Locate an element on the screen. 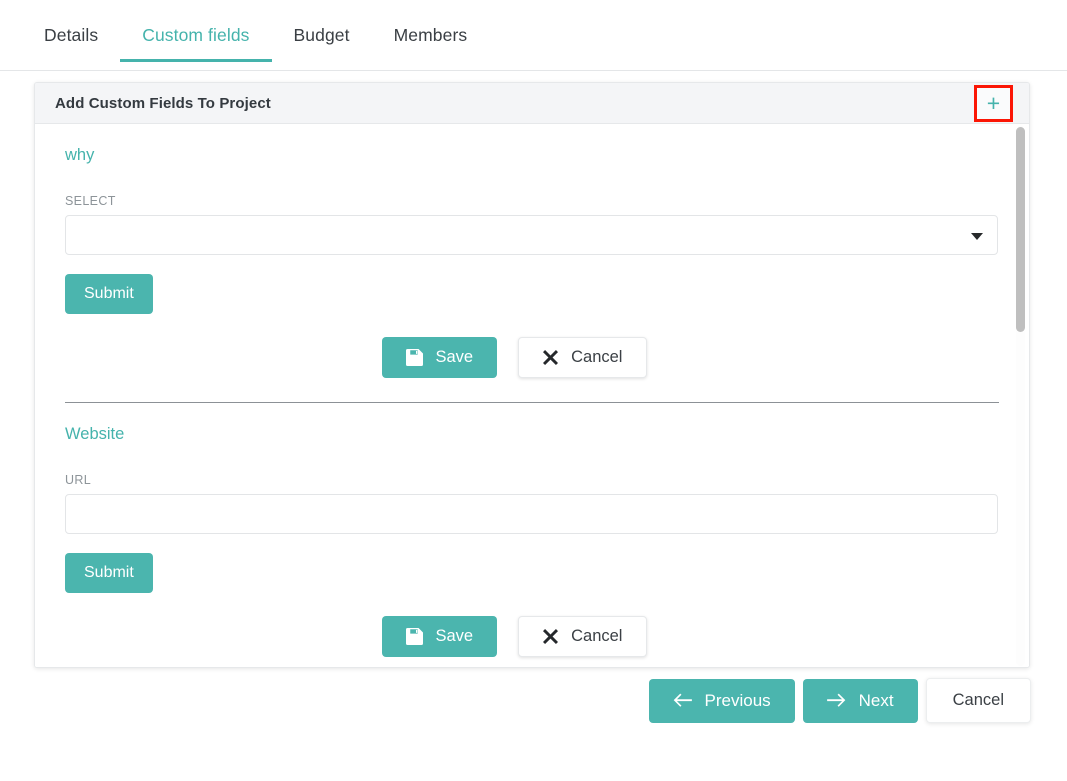  custom-field-name: why is located at coordinates (80, 155).